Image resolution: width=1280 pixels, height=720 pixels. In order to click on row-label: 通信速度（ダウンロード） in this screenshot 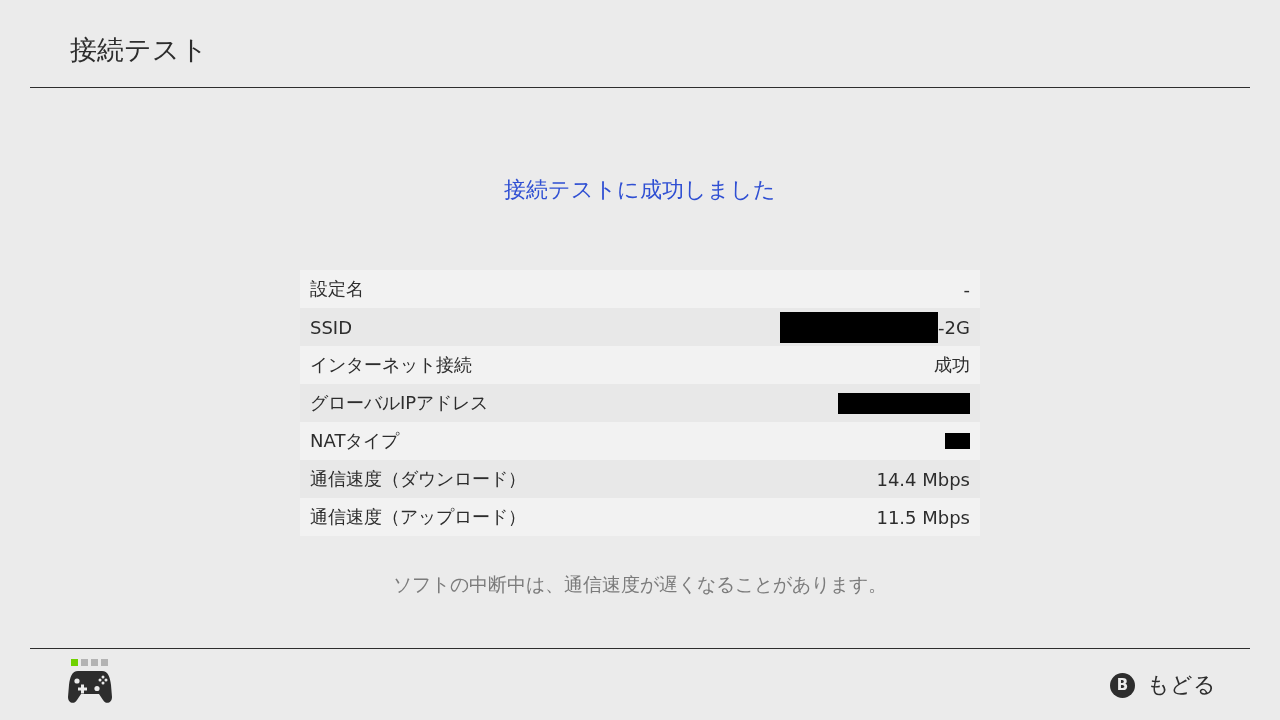, I will do `click(418, 479)`.